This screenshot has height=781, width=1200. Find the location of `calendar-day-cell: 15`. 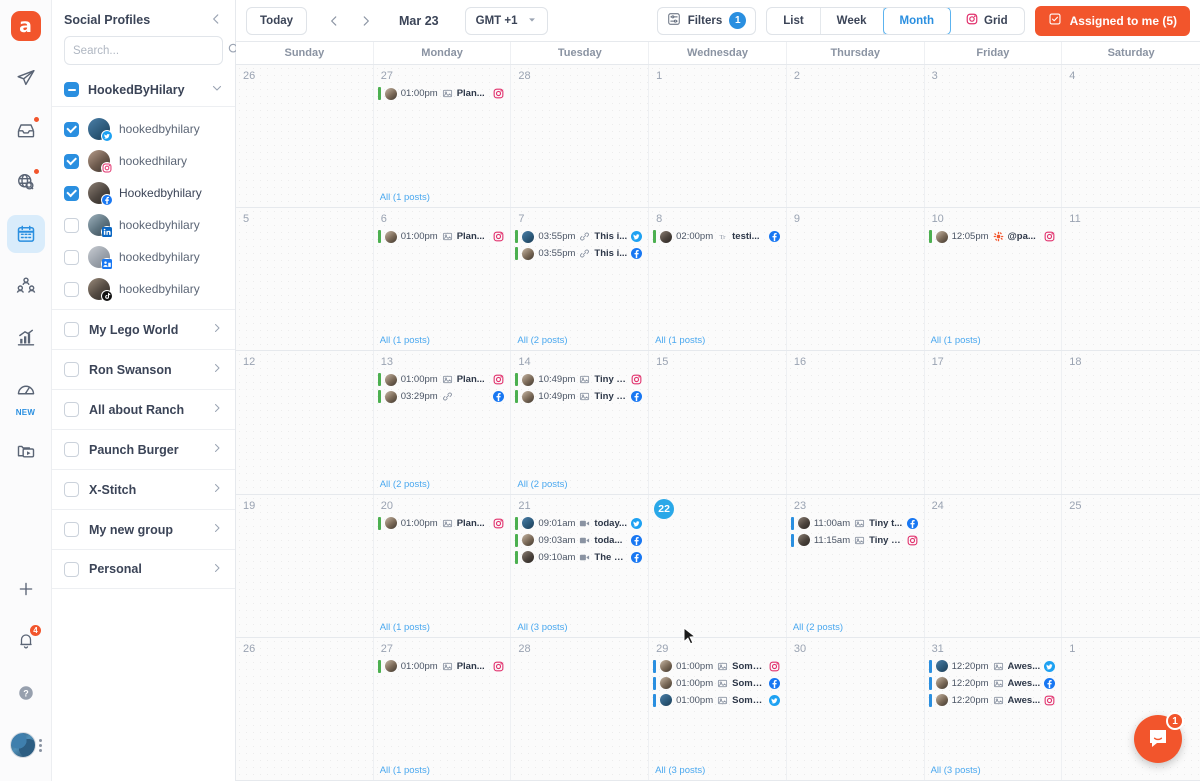

calendar-day-cell: 15 is located at coordinates (718, 422).